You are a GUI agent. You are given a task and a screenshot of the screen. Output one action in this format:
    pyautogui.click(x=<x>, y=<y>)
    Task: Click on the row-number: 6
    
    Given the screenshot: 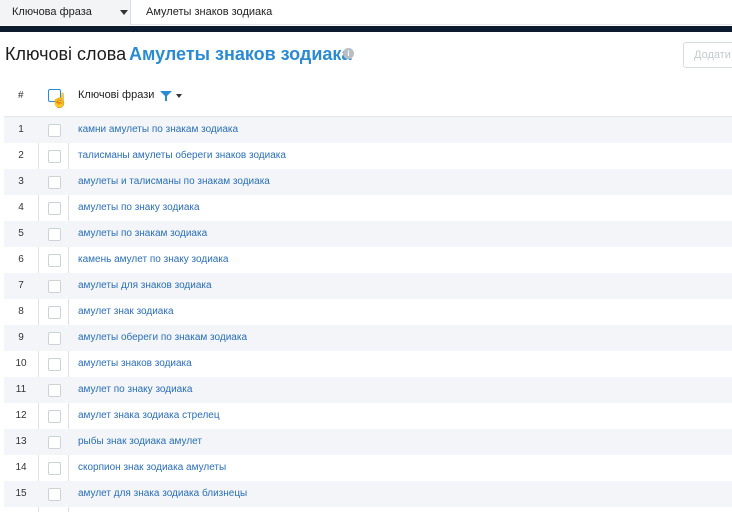 What is the action you would take?
    pyautogui.click(x=21, y=259)
    